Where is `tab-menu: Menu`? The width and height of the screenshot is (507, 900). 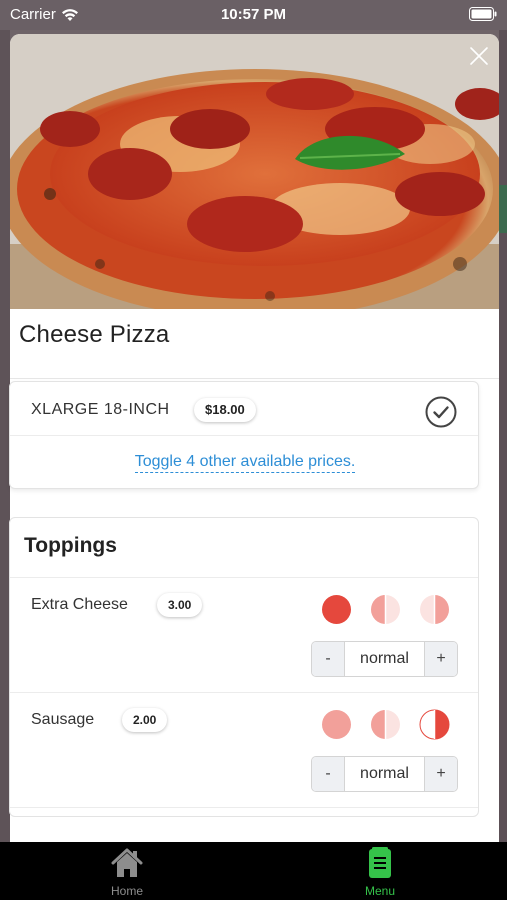
tab-menu: Menu is located at coordinates (380, 871).